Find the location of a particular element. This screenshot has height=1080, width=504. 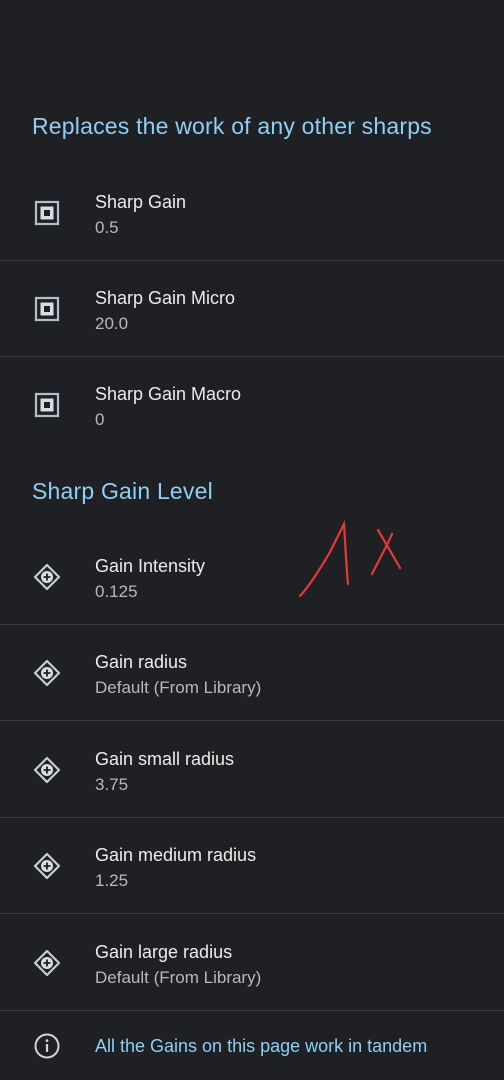

pref-gain-small-radius: Gain small radius 3.75 is located at coordinates (252, 770).